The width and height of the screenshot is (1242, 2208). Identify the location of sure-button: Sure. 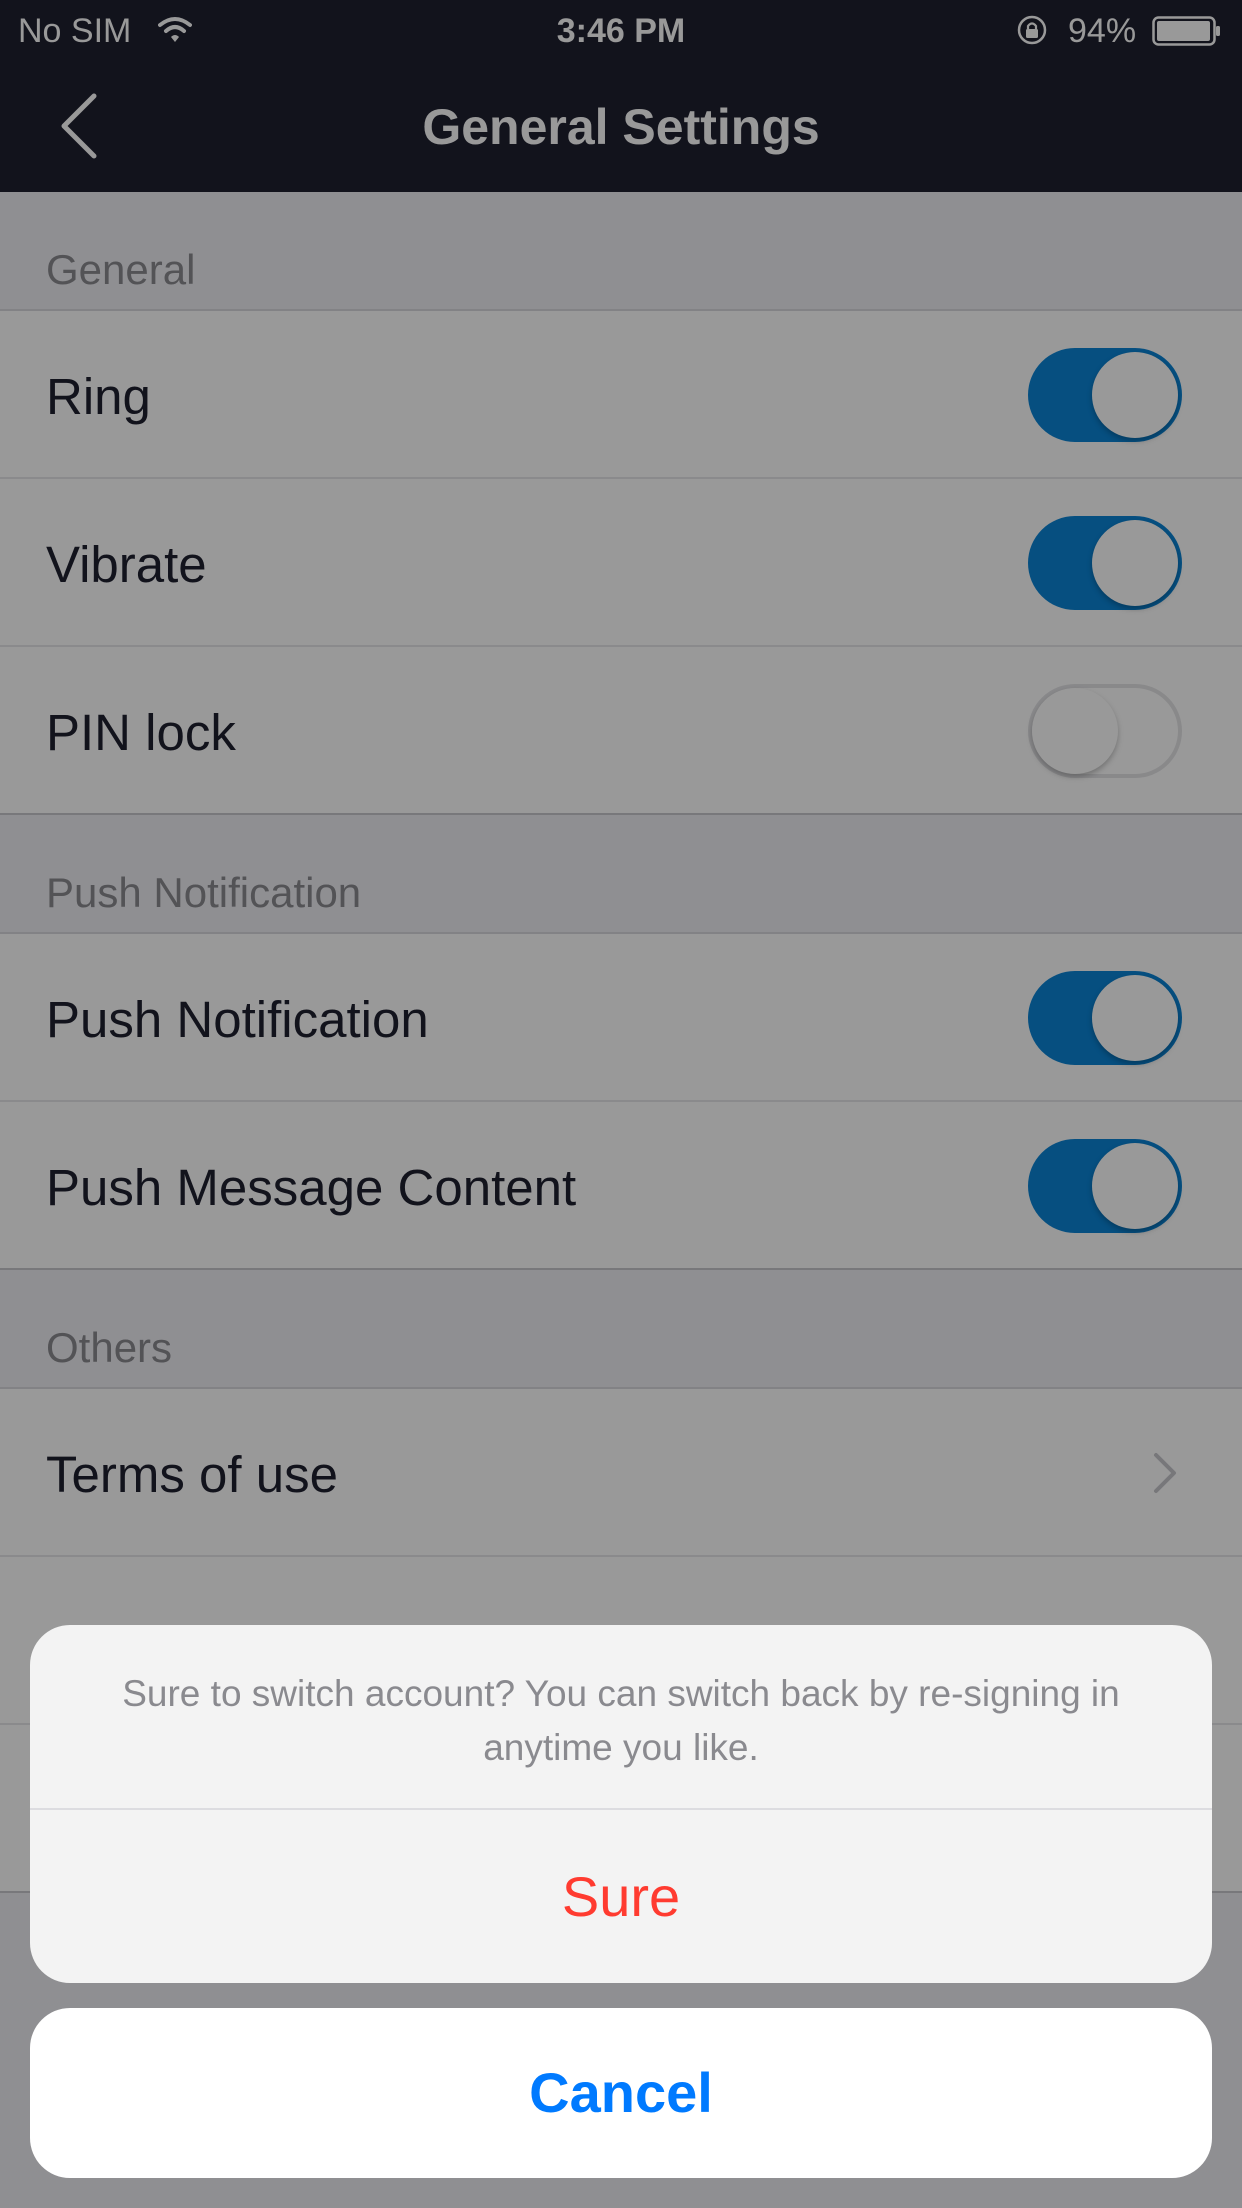
(621, 1896).